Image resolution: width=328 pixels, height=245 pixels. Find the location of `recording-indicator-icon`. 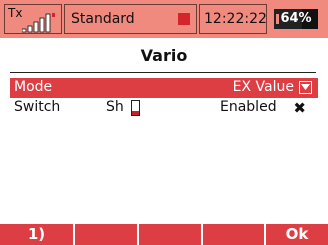

recording-indicator-icon is located at coordinates (184, 19).